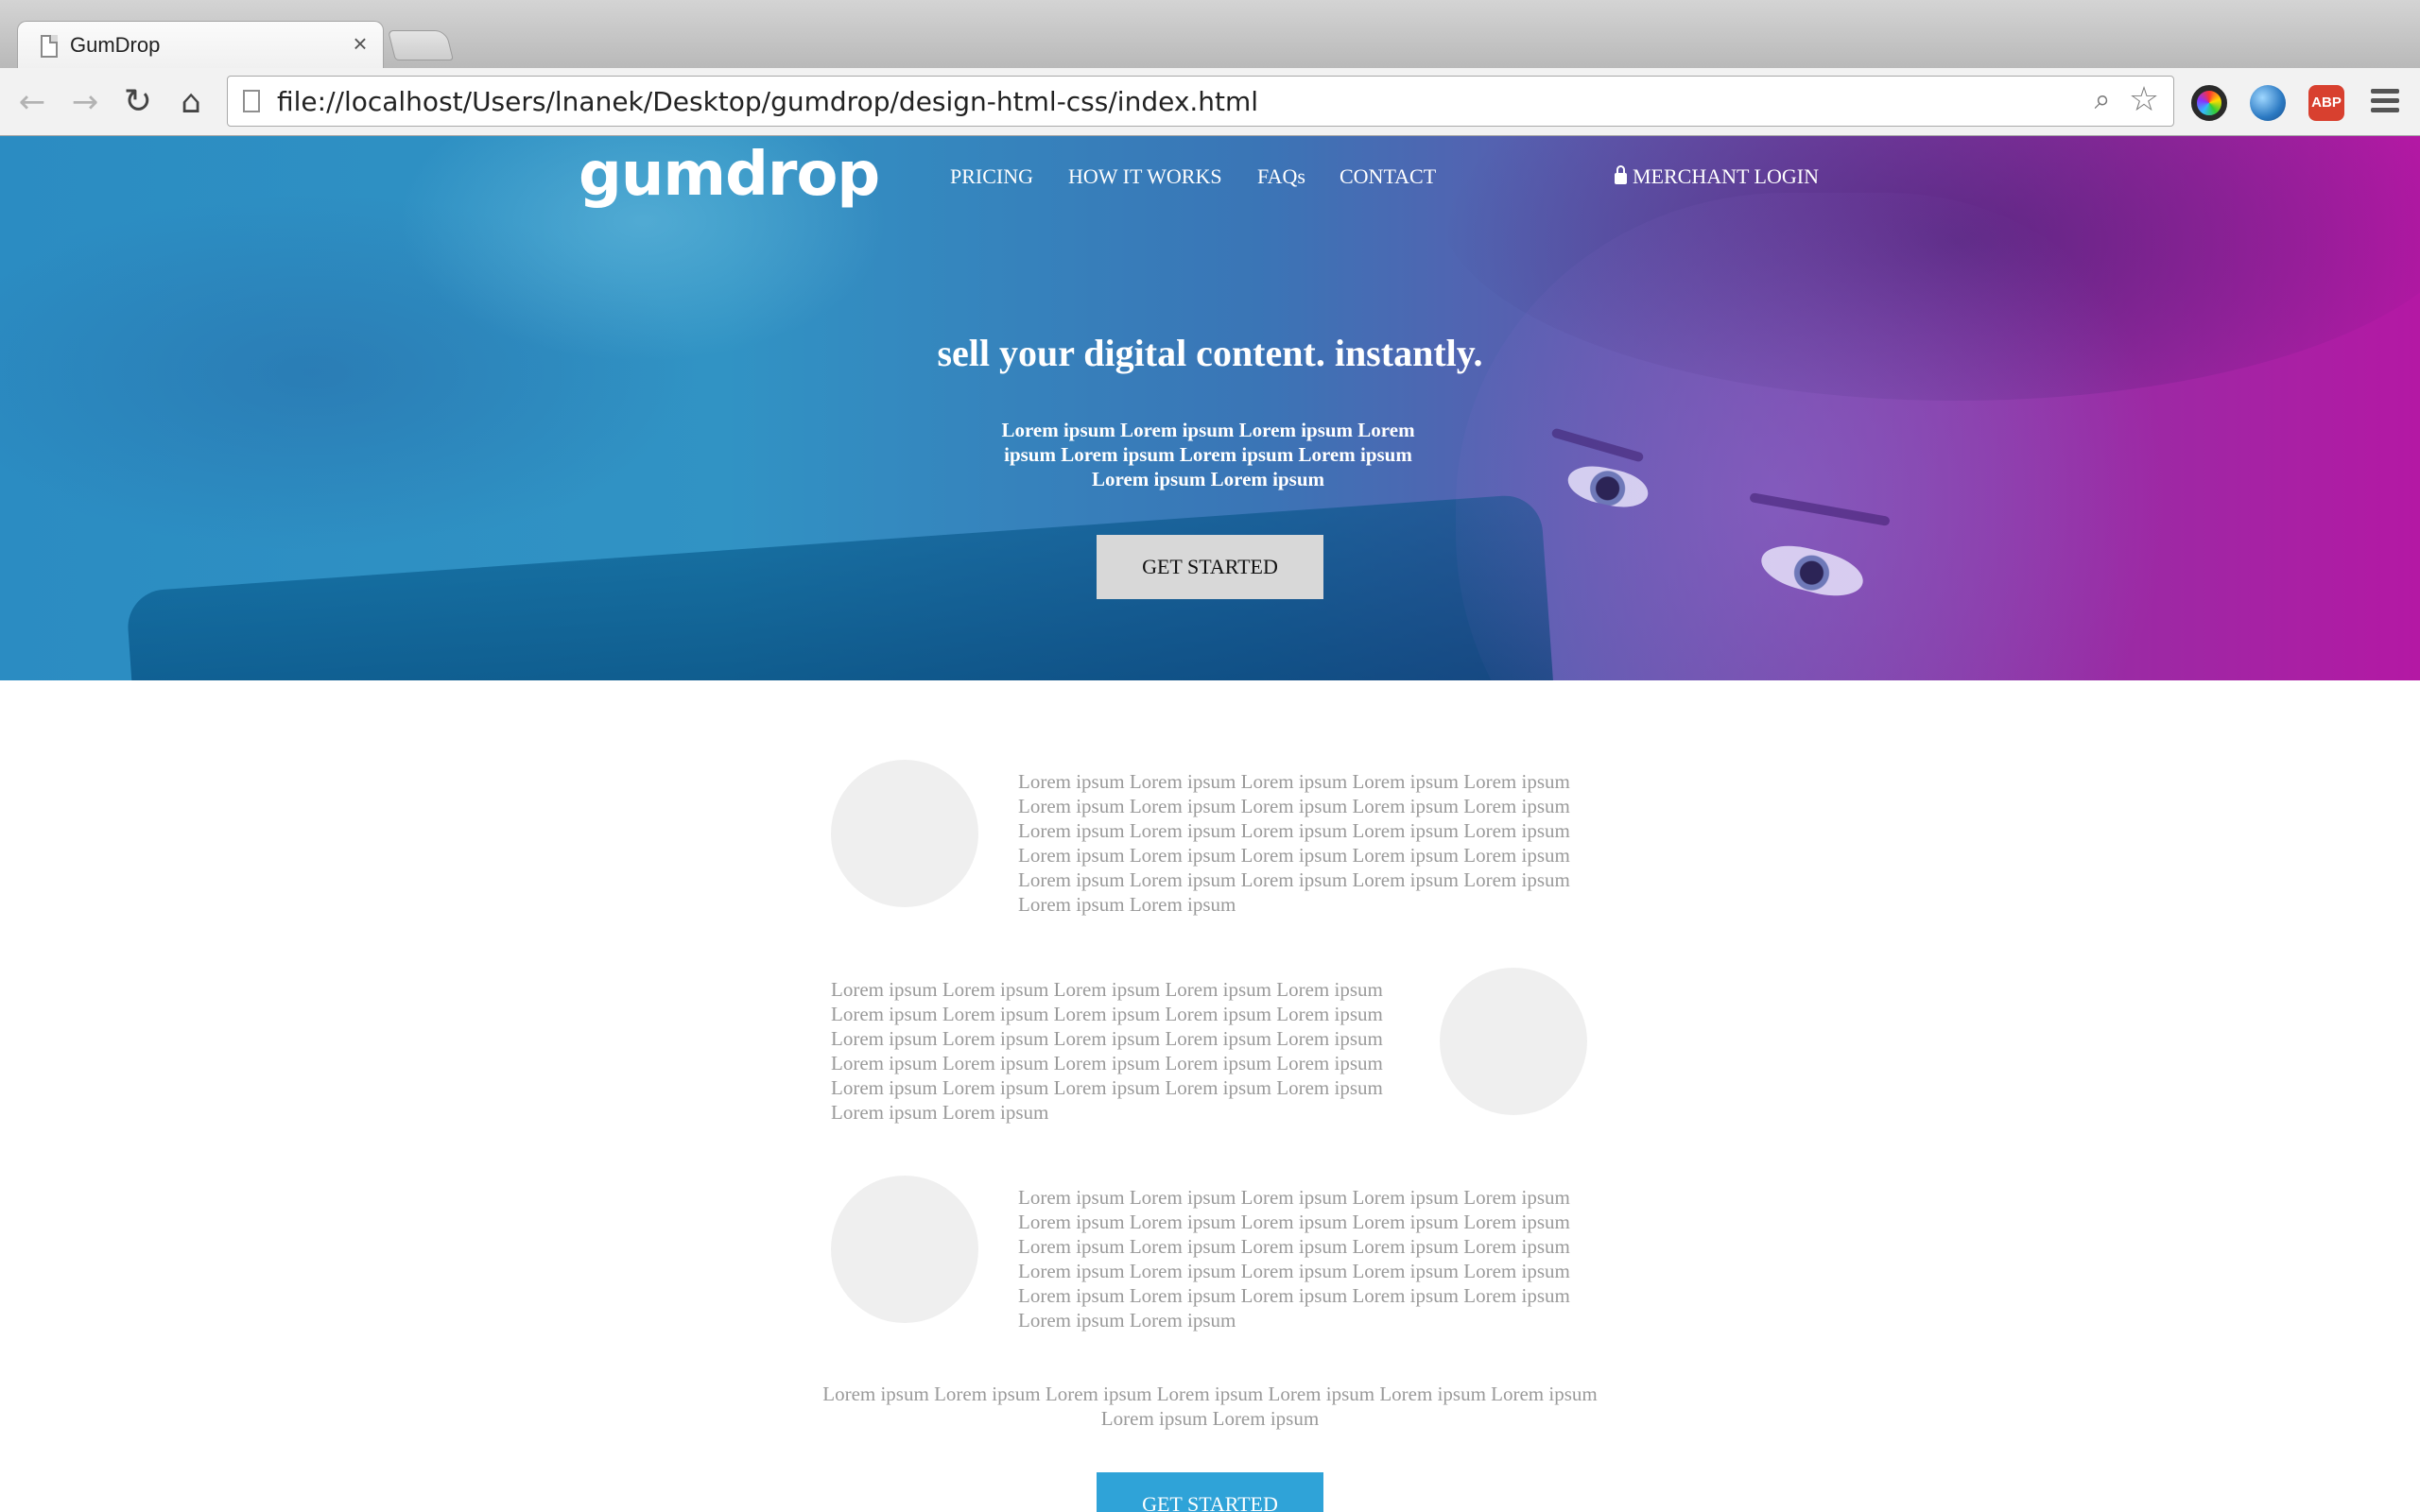  Describe the element at coordinates (138, 102) in the screenshot. I see `reload-icon: ↻` at that location.